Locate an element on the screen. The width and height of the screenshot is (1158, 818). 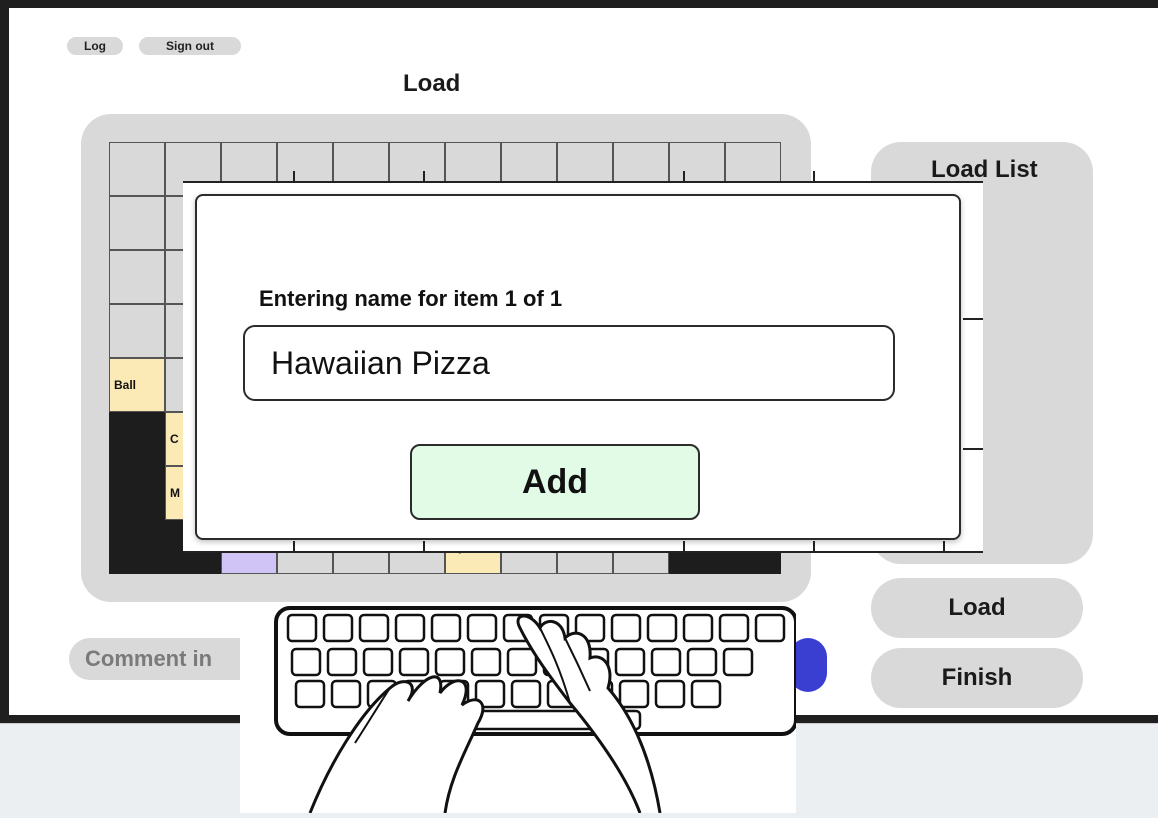
add-button: Add is located at coordinates (555, 482).